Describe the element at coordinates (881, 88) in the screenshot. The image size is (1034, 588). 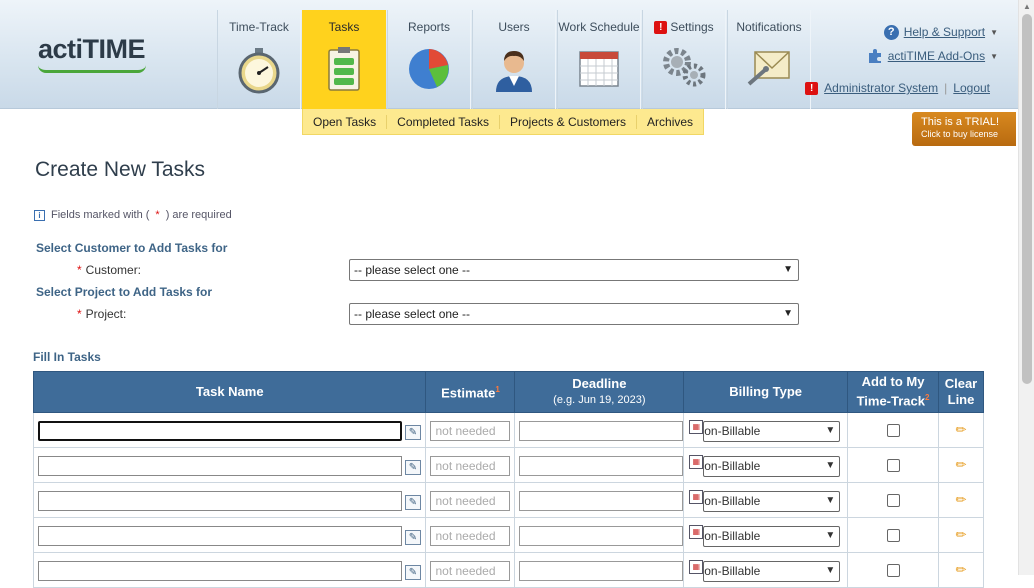
I see `admin-link: Administrator System` at that location.